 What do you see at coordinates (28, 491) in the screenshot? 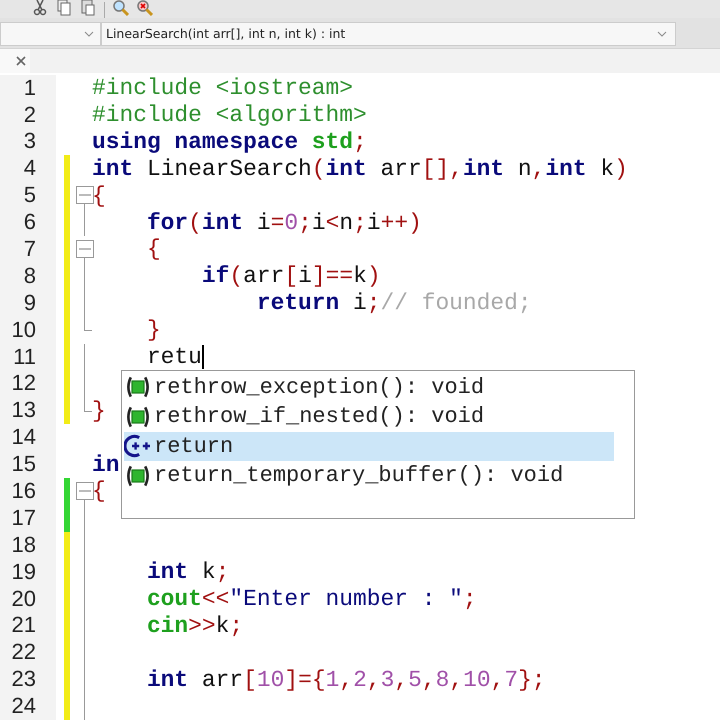
I see `line-number: 16` at bounding box center [28, 491].